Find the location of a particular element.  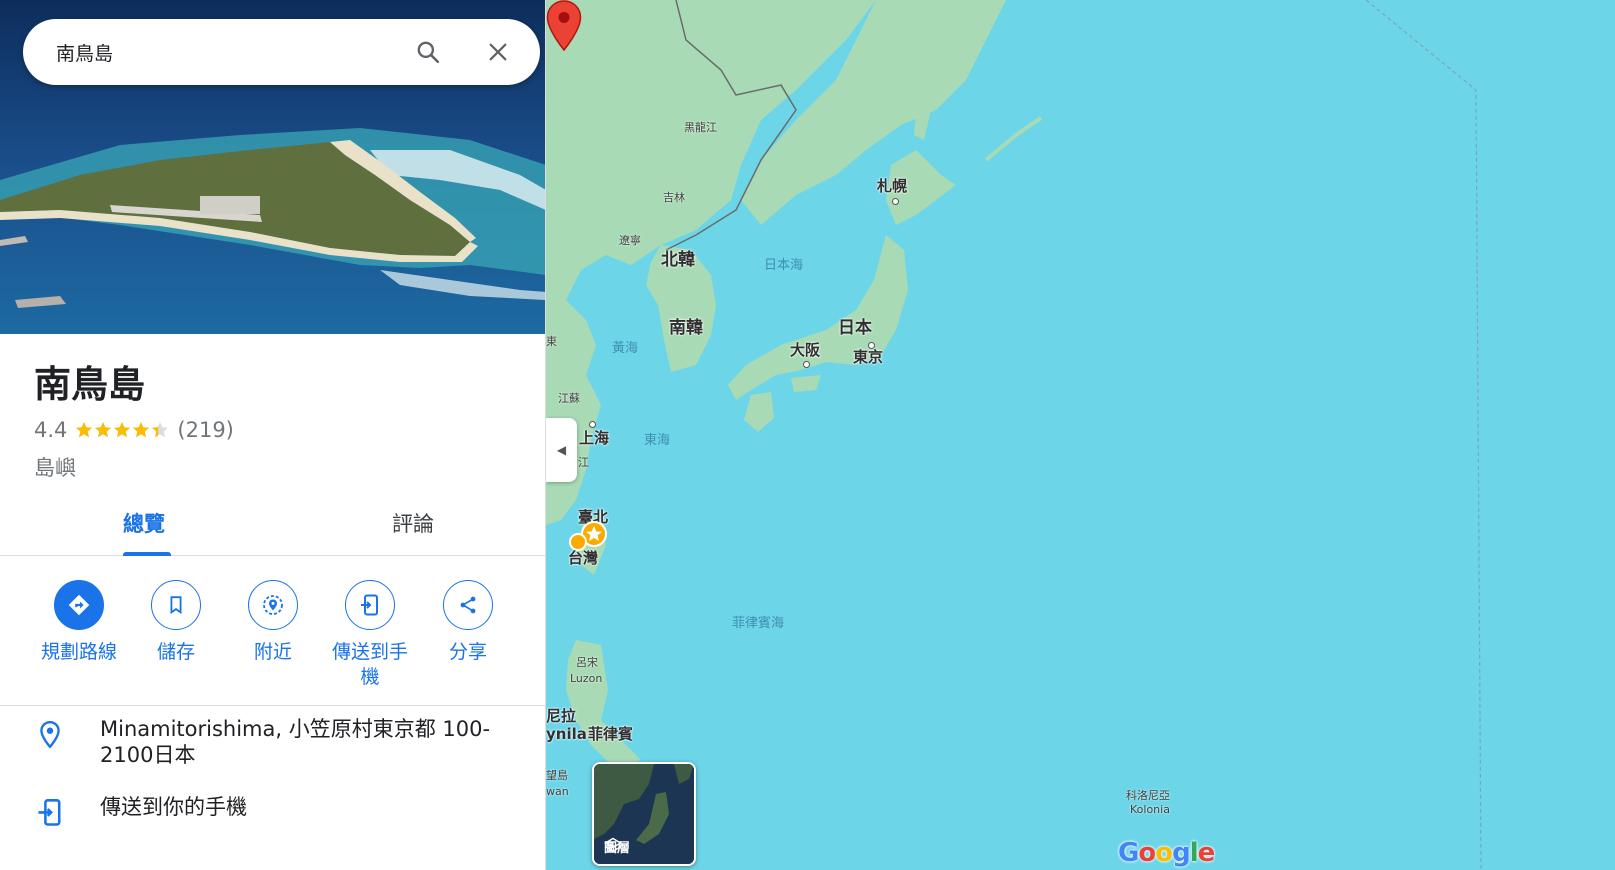

search-button is located at coordinates (428, 52).